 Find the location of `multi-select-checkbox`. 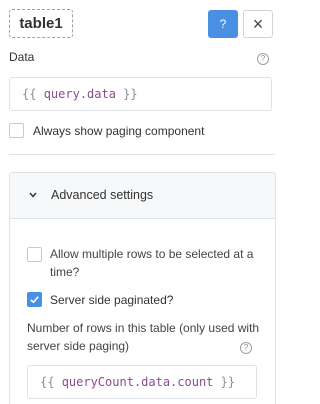

multi-select-checkbox is located at coordinates (34, 254).